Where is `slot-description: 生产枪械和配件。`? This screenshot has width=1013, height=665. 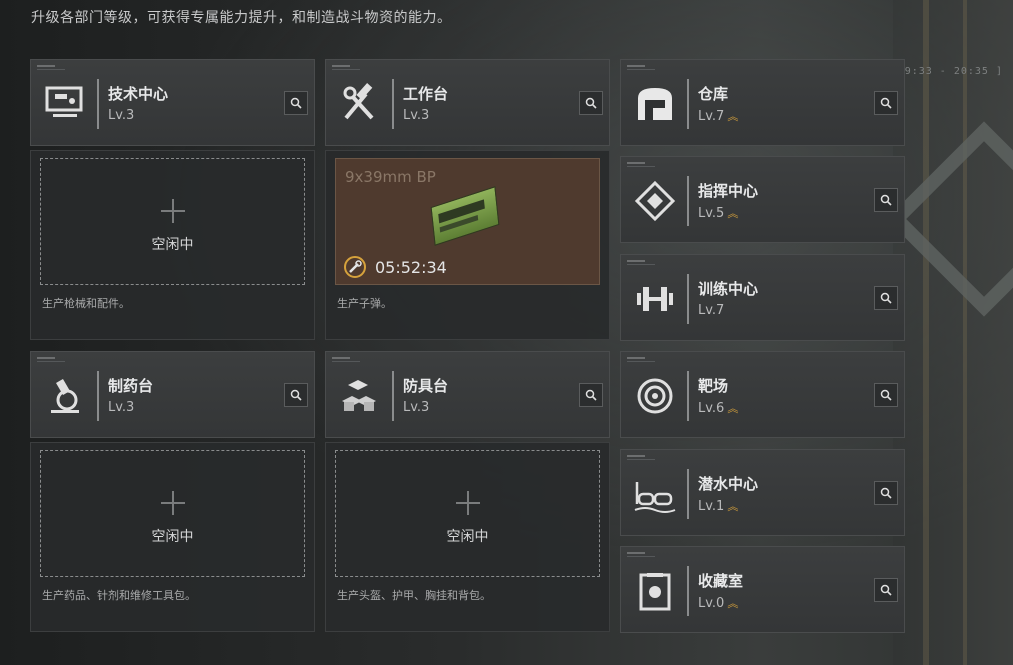 slot-description: 生产枪械和配件。 is located at coordinates (86, 303).